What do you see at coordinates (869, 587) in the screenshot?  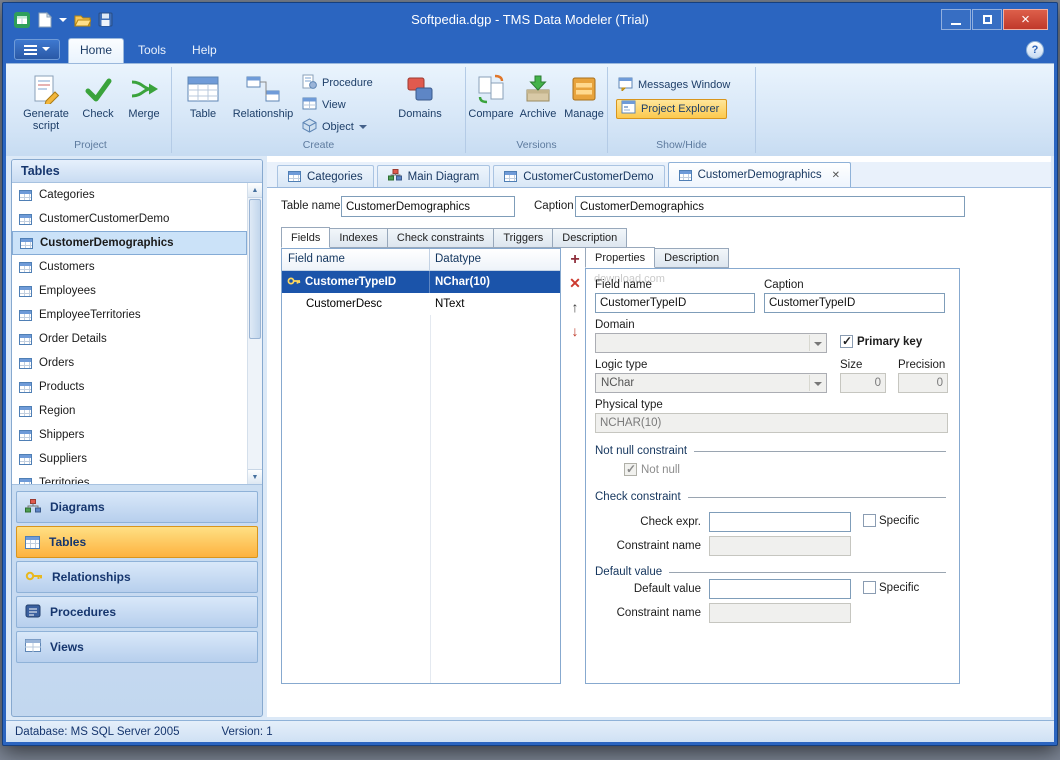 I see `default-specific-checkbox` at bounding box center [869, 587].